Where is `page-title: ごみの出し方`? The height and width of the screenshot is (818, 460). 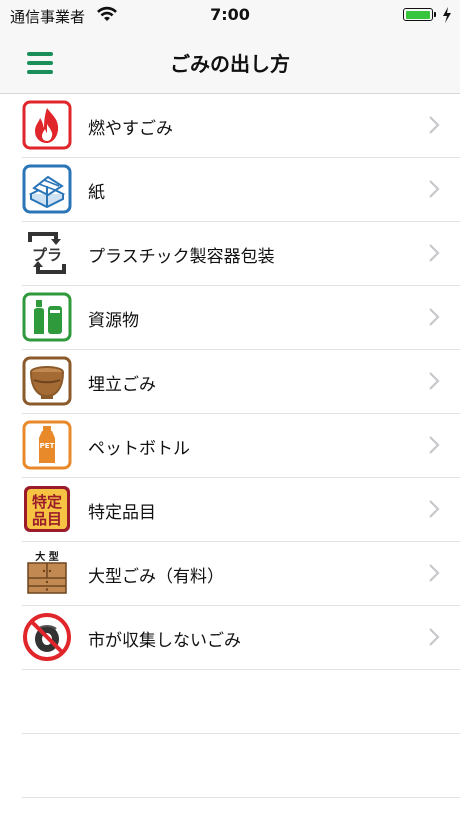 page-title: ごみの出し方 is located at coordinates (230, 64).